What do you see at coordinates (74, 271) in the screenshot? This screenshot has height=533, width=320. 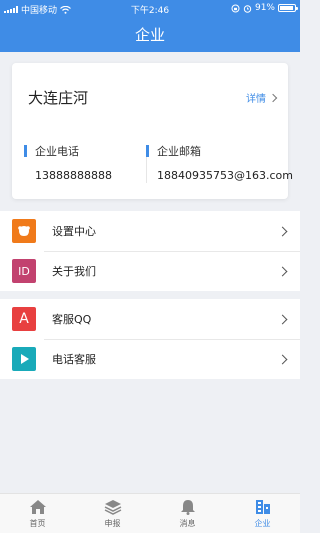 I see `menu-item-label: 关于我们` at bounding box center [74, 271].